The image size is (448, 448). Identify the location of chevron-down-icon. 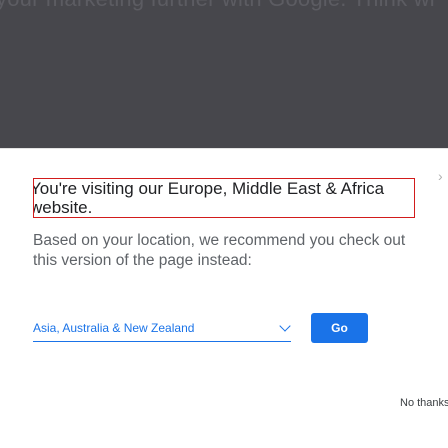
(285, 326).